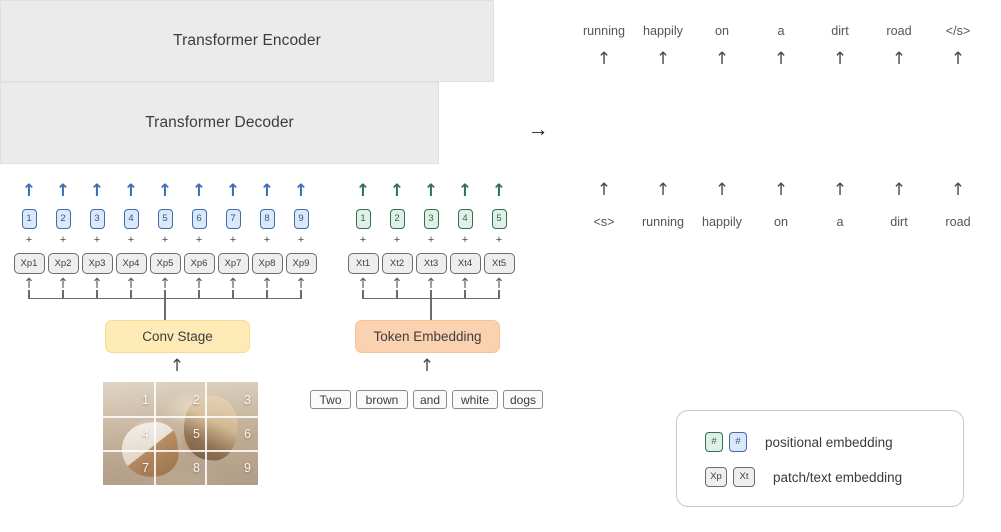 The image size is (1001, 532). I want to click on patch-embedding-chip-1: Xp2, so click(63, 263).